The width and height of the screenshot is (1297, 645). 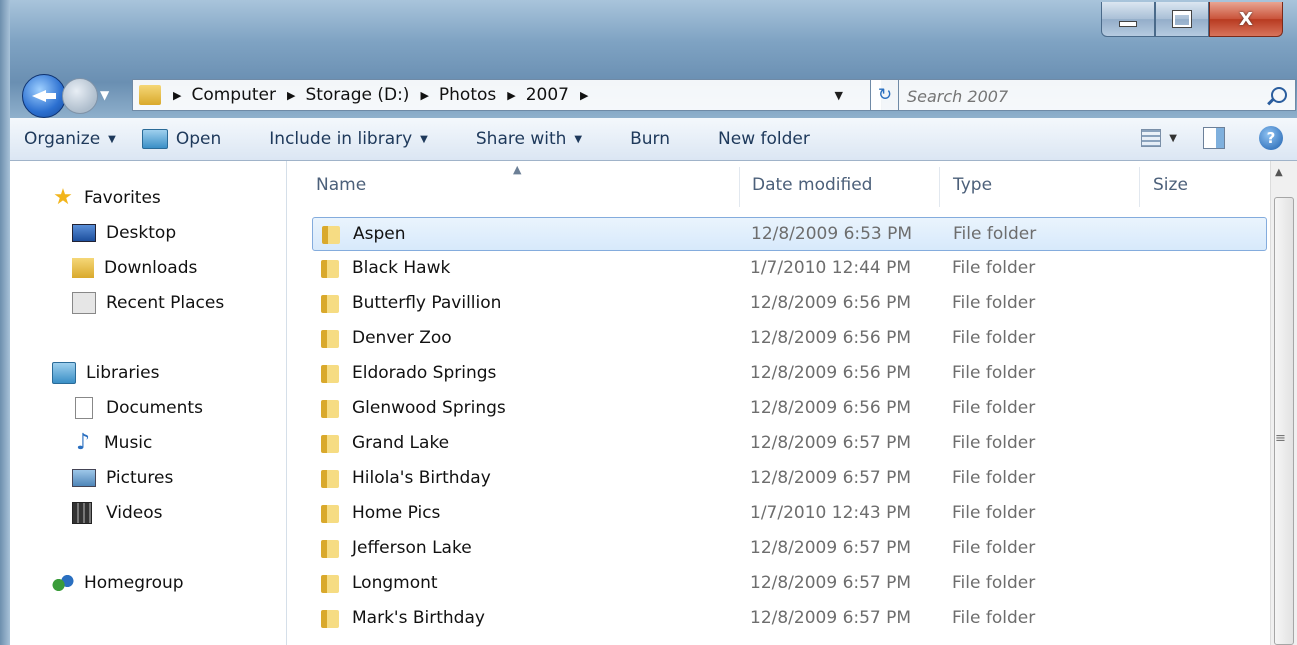 I want to click on burn-button: Burn, so click(x=650, y=139).